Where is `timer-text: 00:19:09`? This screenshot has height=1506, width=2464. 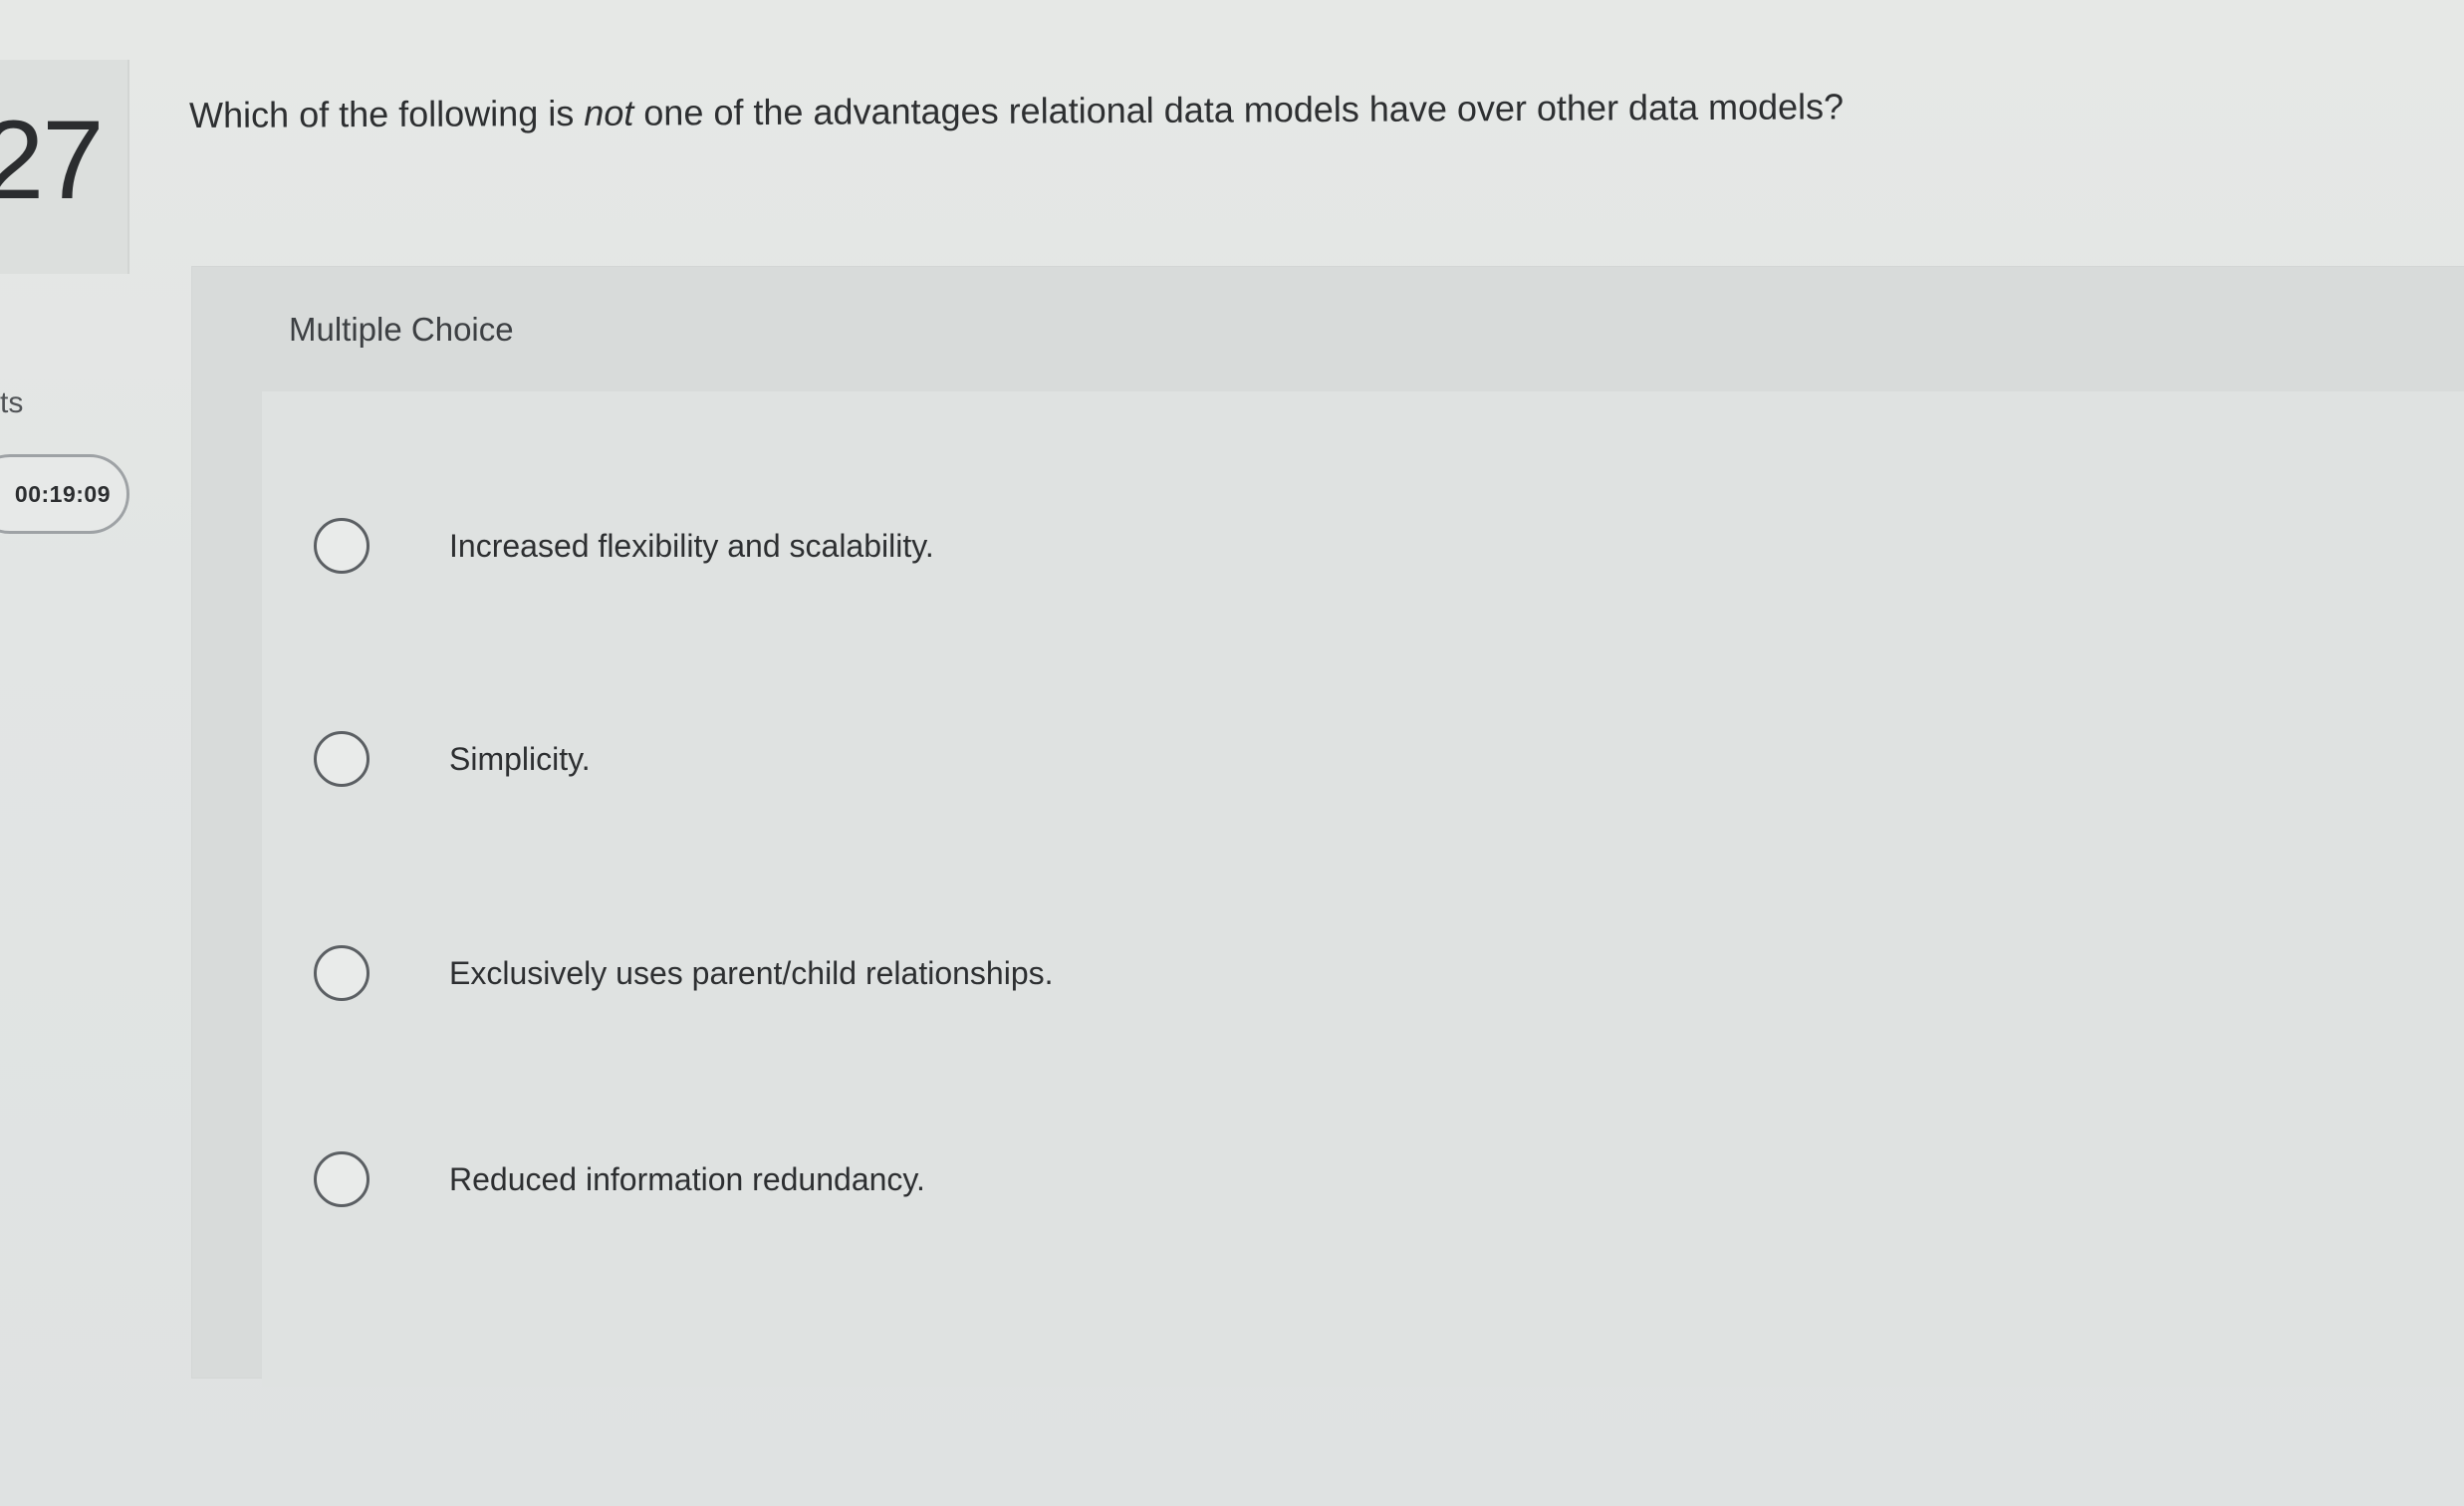
timer-text: 00:19:09 is located at coordinates (62, 493).